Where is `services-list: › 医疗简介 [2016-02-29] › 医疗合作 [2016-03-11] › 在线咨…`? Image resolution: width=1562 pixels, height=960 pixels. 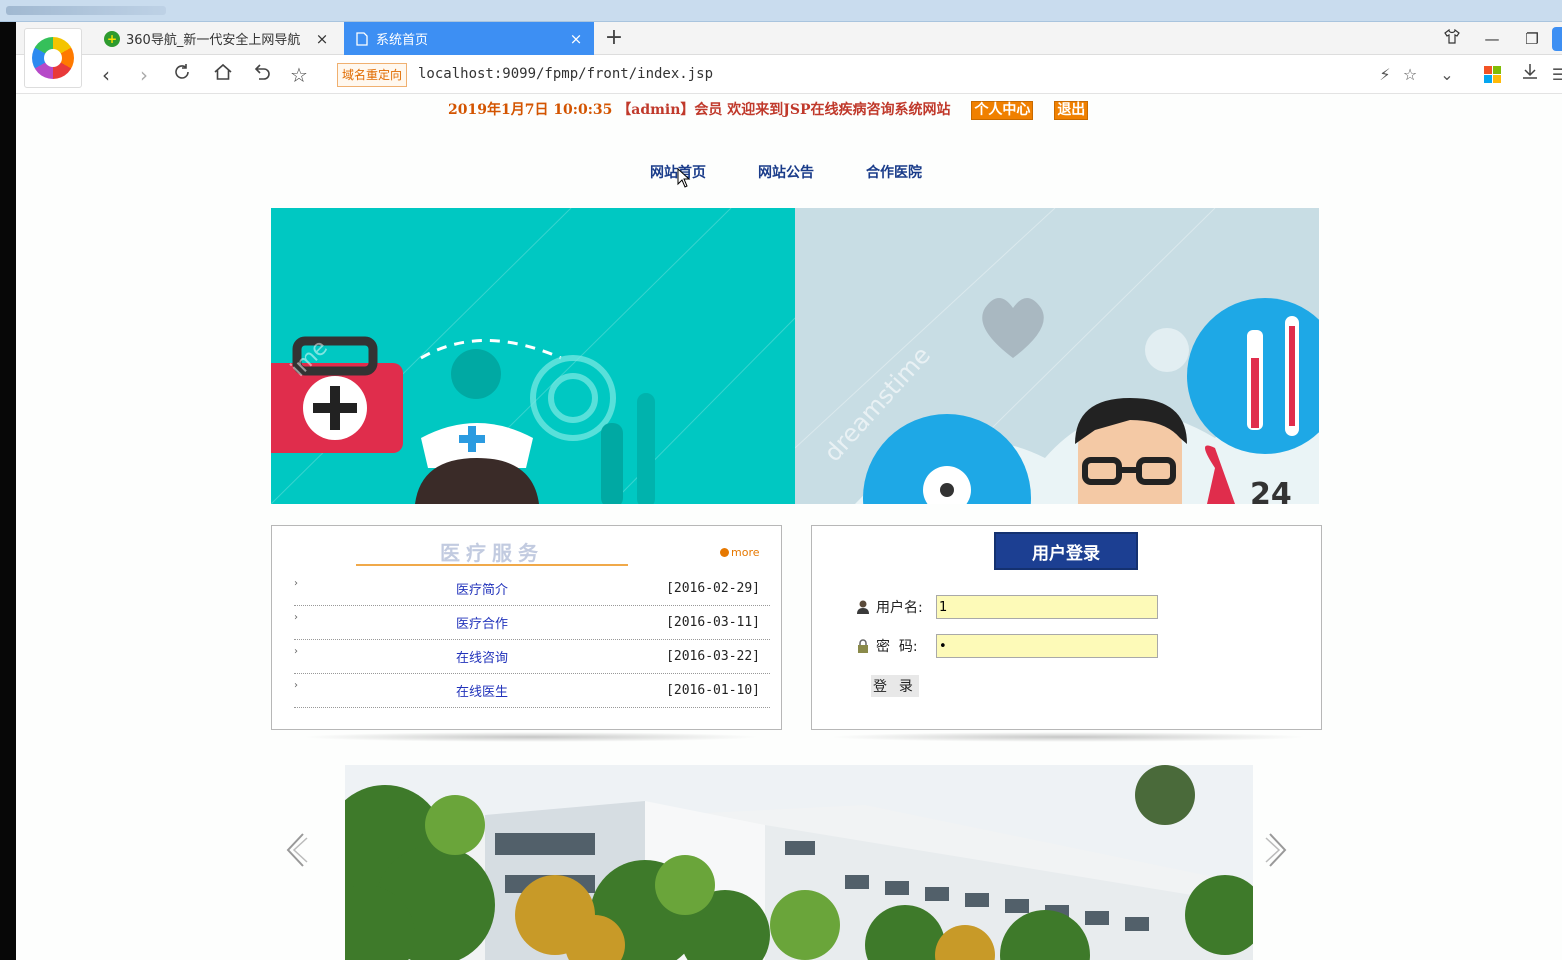
services-list: › 医疗简介 [2016-02-29] › 医疗合作 [2016-03-11] › 在线咨… is located at coordinates (532, 640).